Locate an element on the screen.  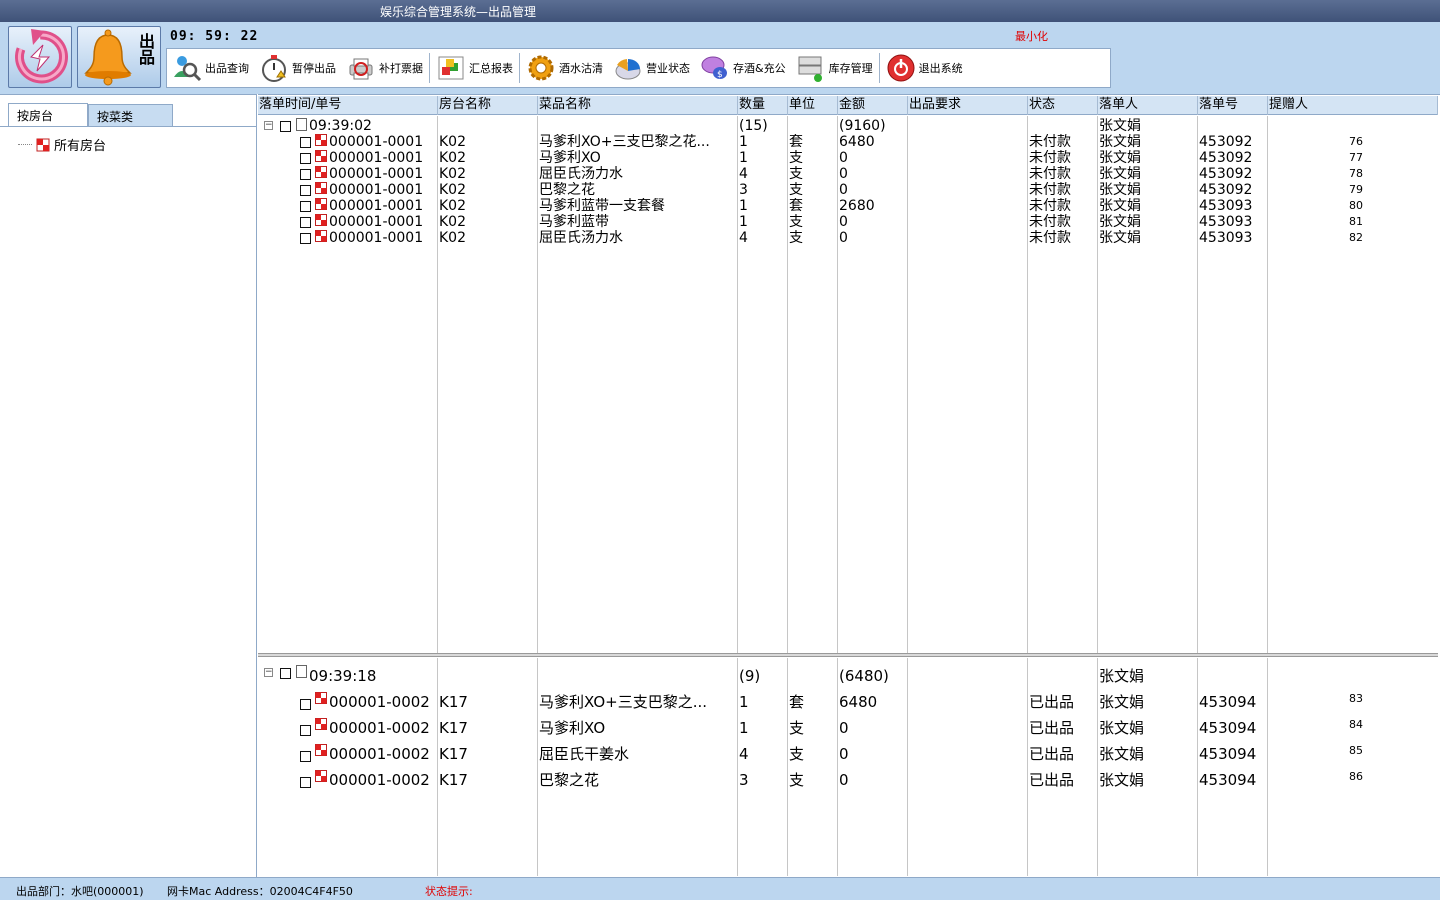
column-header-order-no: 落单号 is located at coordinates (1233, 105).